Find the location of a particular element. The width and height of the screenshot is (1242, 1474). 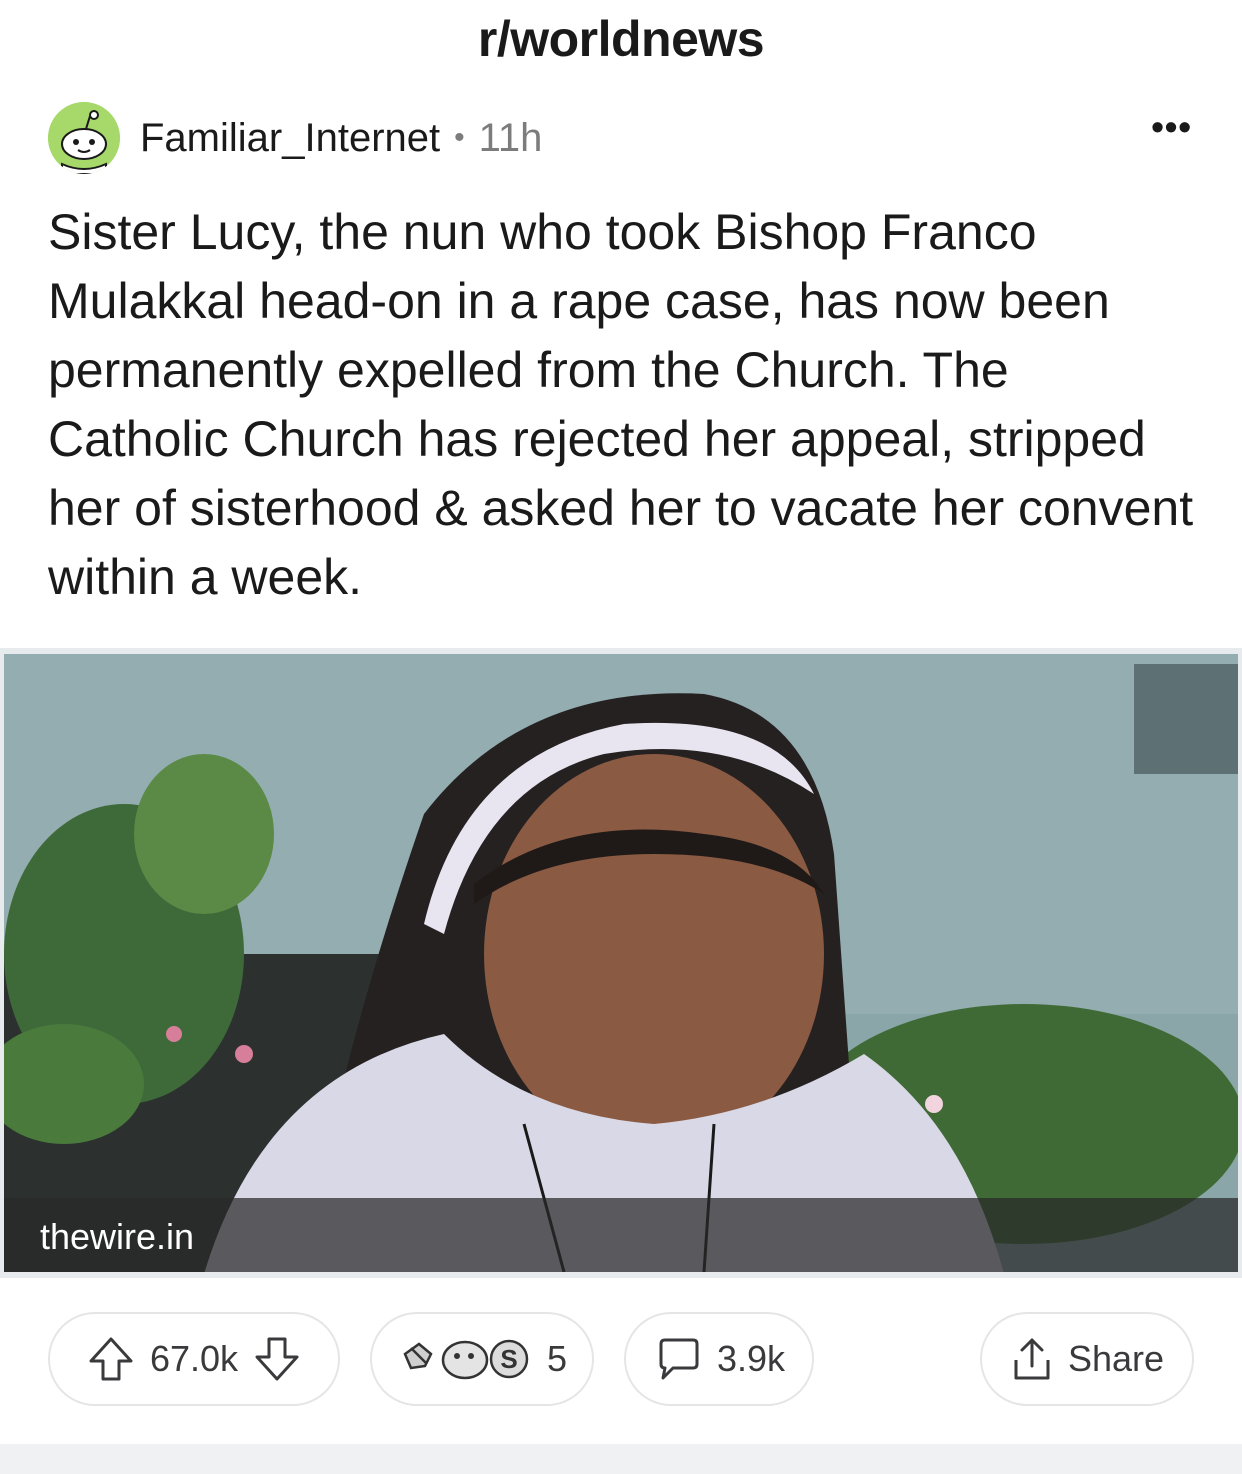

user-avatar is located at coordinates (84, 138).